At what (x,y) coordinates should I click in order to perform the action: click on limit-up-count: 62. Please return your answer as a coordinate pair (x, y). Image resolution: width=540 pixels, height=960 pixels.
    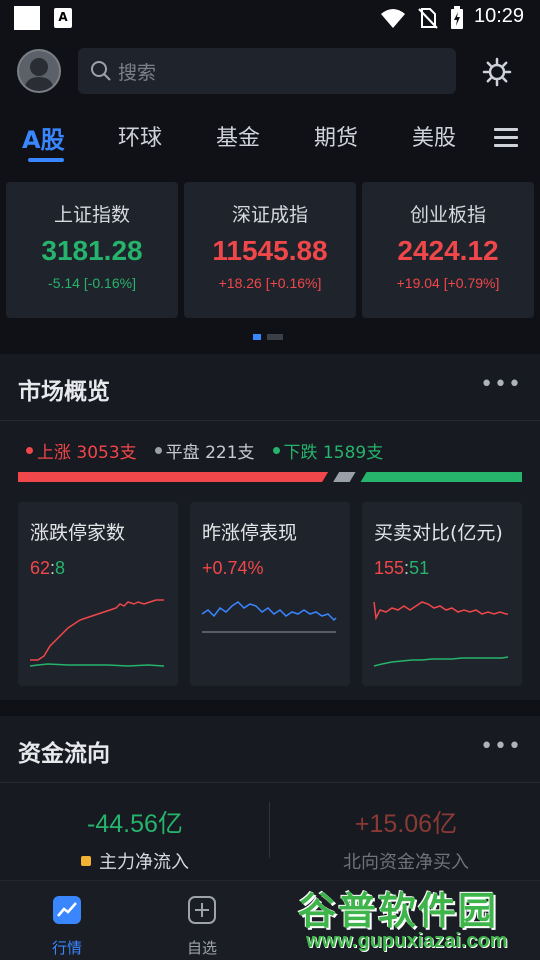
    Looking at the image, I should click on (40, 568).